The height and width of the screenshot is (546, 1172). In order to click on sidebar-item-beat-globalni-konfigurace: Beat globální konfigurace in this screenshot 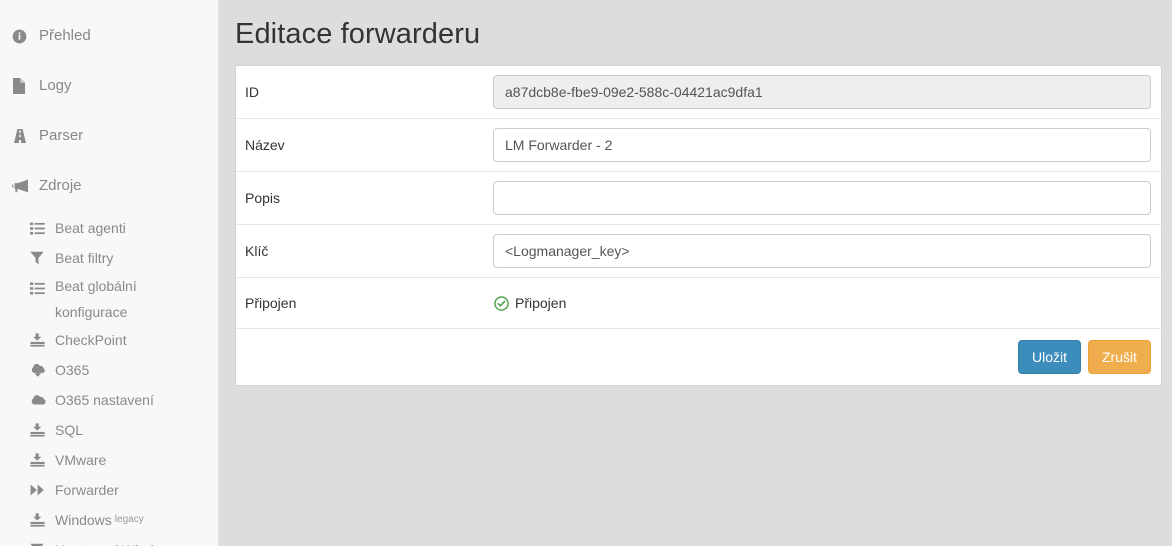, I will do `click(109, 299)`.